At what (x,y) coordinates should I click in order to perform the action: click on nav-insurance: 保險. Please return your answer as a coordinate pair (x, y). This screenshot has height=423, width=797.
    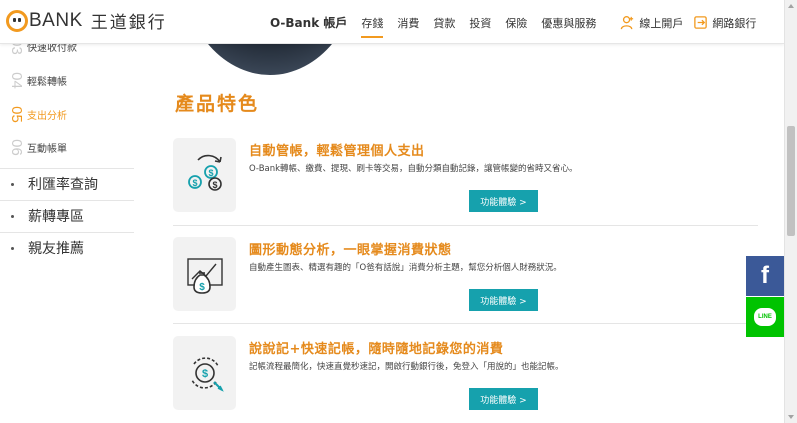
    Looking at the image, I should click on (516, 23).